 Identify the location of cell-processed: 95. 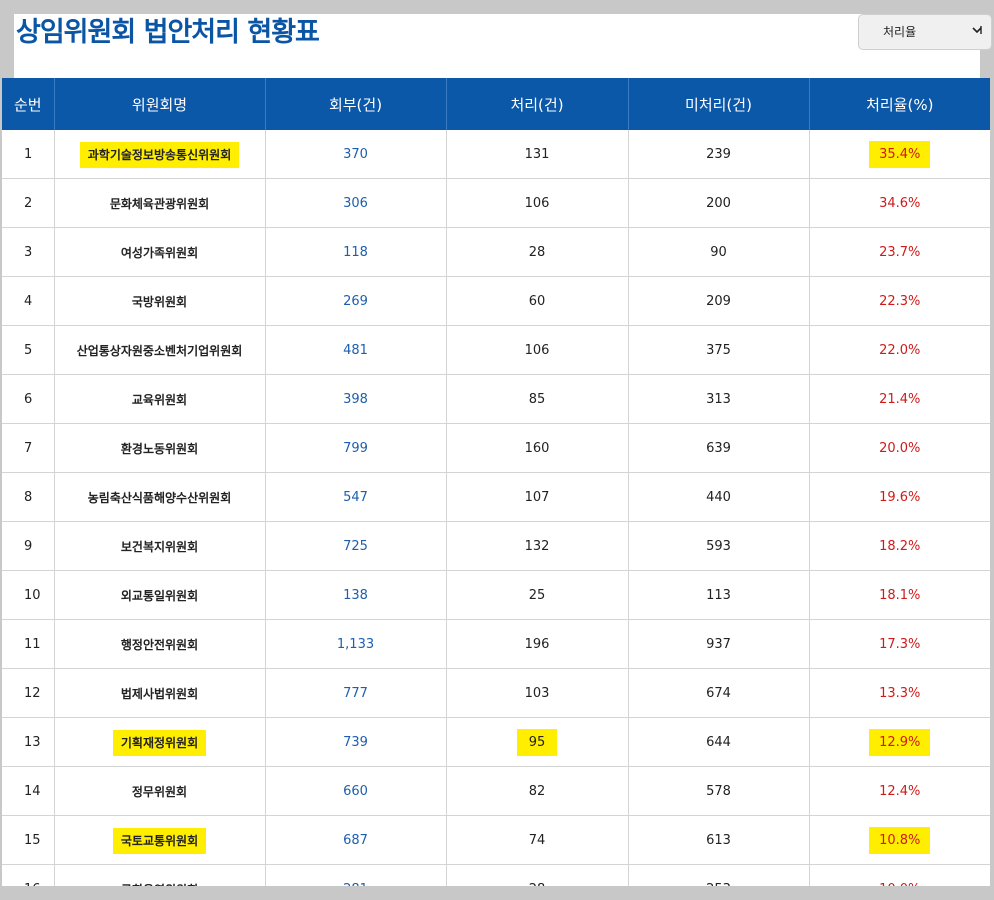
(537, 742).